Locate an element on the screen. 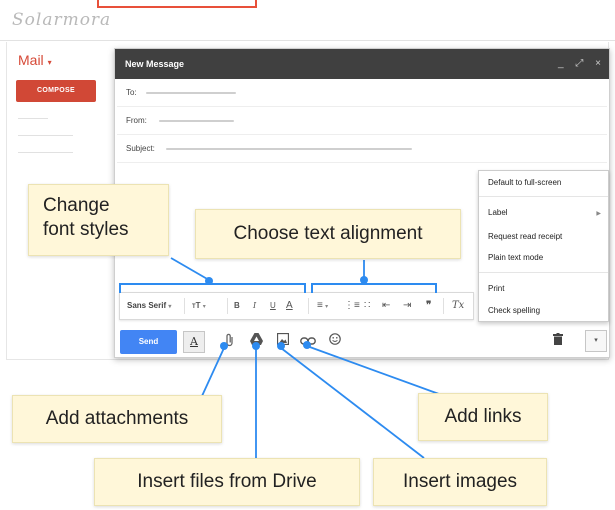  callout-images-text: Insert images is located at coordinates (460, 481).